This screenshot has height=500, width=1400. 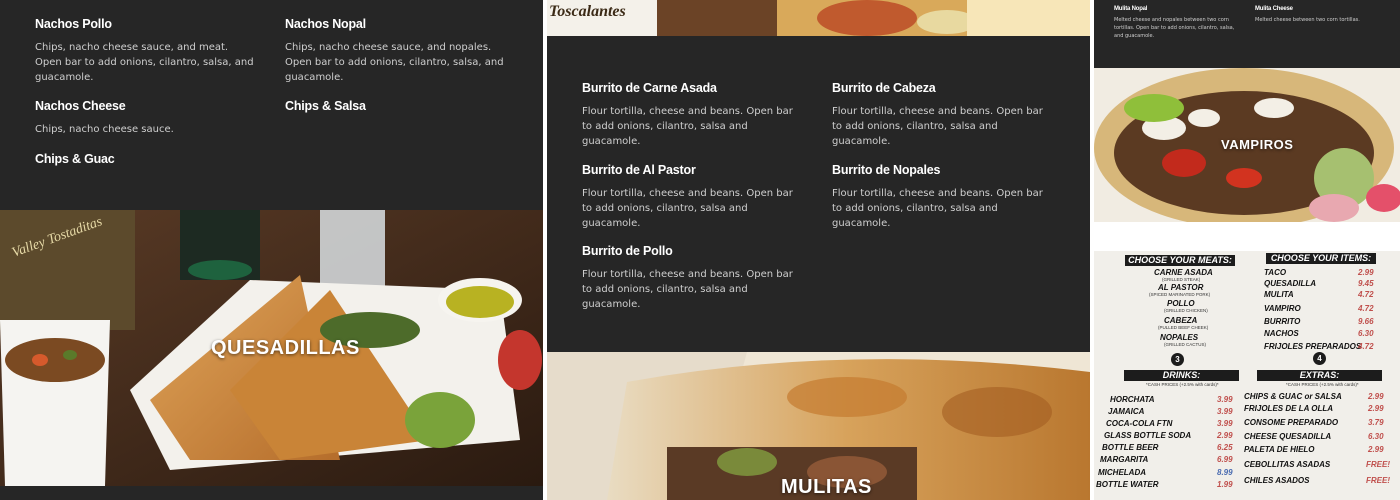 What do you see at coordinates (1275, 272) in the screenshot?
I see `item-name: TACO` at bounding box center [1275, 272].